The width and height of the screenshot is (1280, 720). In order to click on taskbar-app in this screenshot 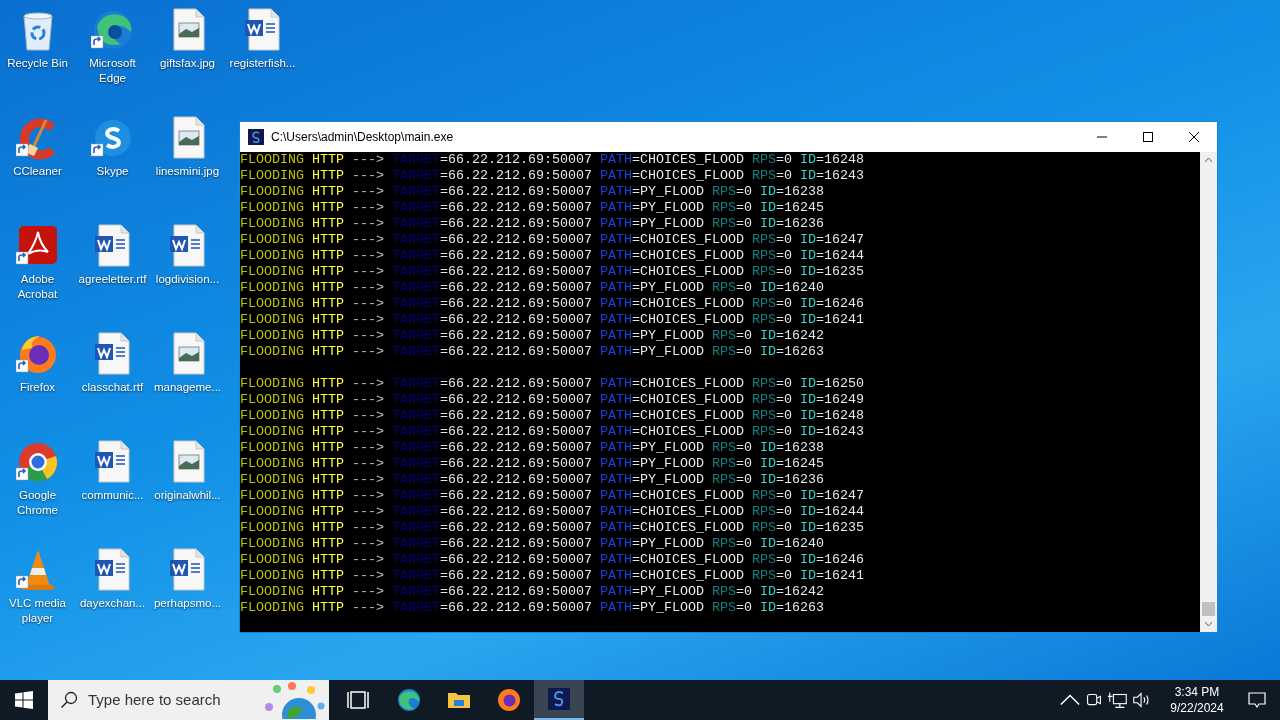, I will do `click(559, 700)`.